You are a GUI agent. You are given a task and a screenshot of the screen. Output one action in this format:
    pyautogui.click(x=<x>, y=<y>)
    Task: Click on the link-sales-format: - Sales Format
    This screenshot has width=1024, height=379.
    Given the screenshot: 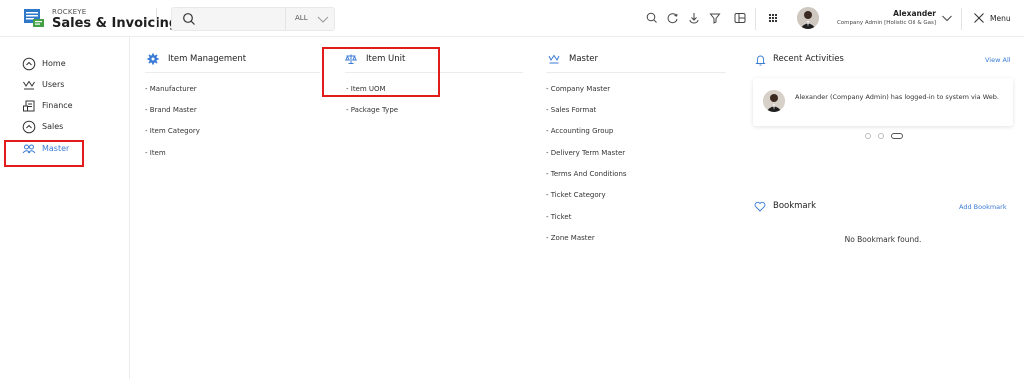 What is the action you would take?
    pyautogui.click(x=571, y=110)
    